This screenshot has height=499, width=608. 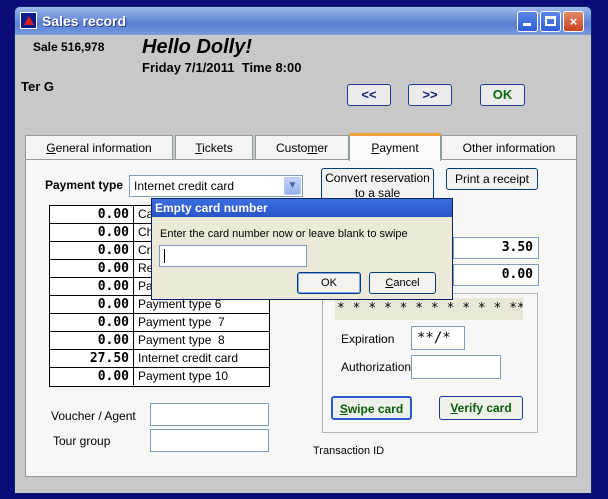 What do you see at coordinates (184, 186) in the screenshot?
I see `payment-type-value: Internet credit card` at bounding box center [184, 186].